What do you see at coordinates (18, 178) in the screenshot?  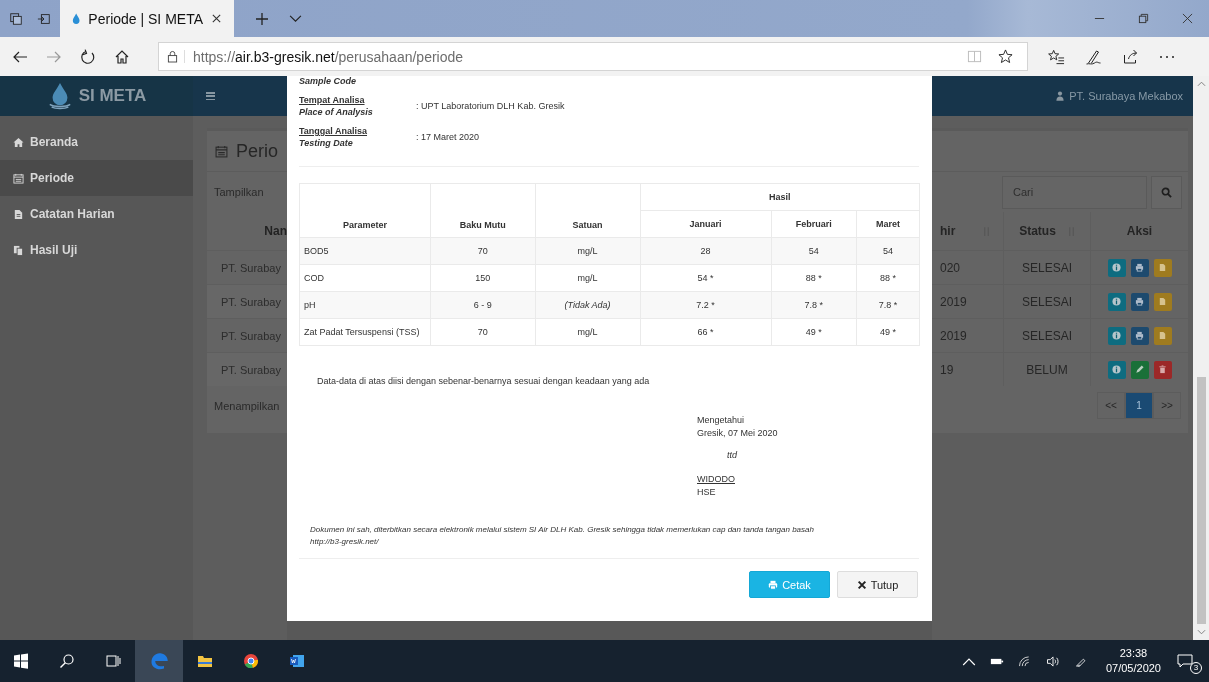 I see `calendar-icon` at bounding box center [18, 178].